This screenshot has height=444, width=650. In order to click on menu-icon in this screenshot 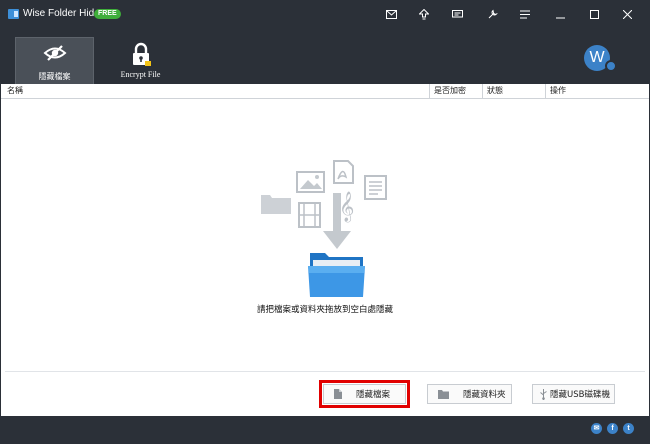, I will do `click(525, 14)`.